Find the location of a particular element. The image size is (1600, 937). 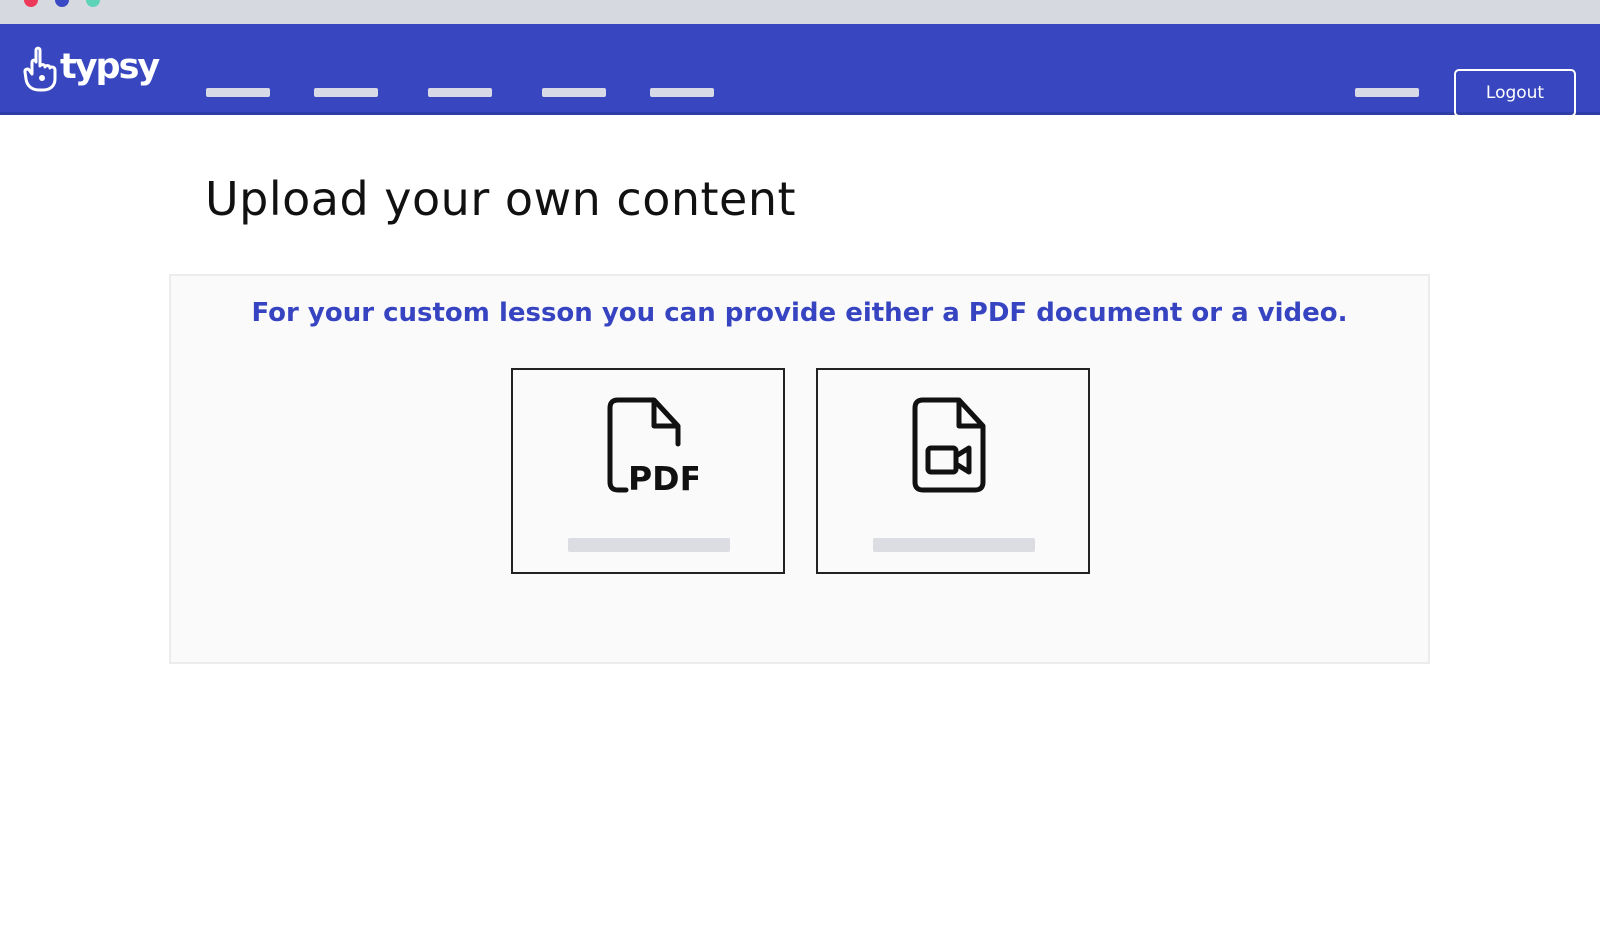

hand-logo-icon is located at coordinates (40, 69).